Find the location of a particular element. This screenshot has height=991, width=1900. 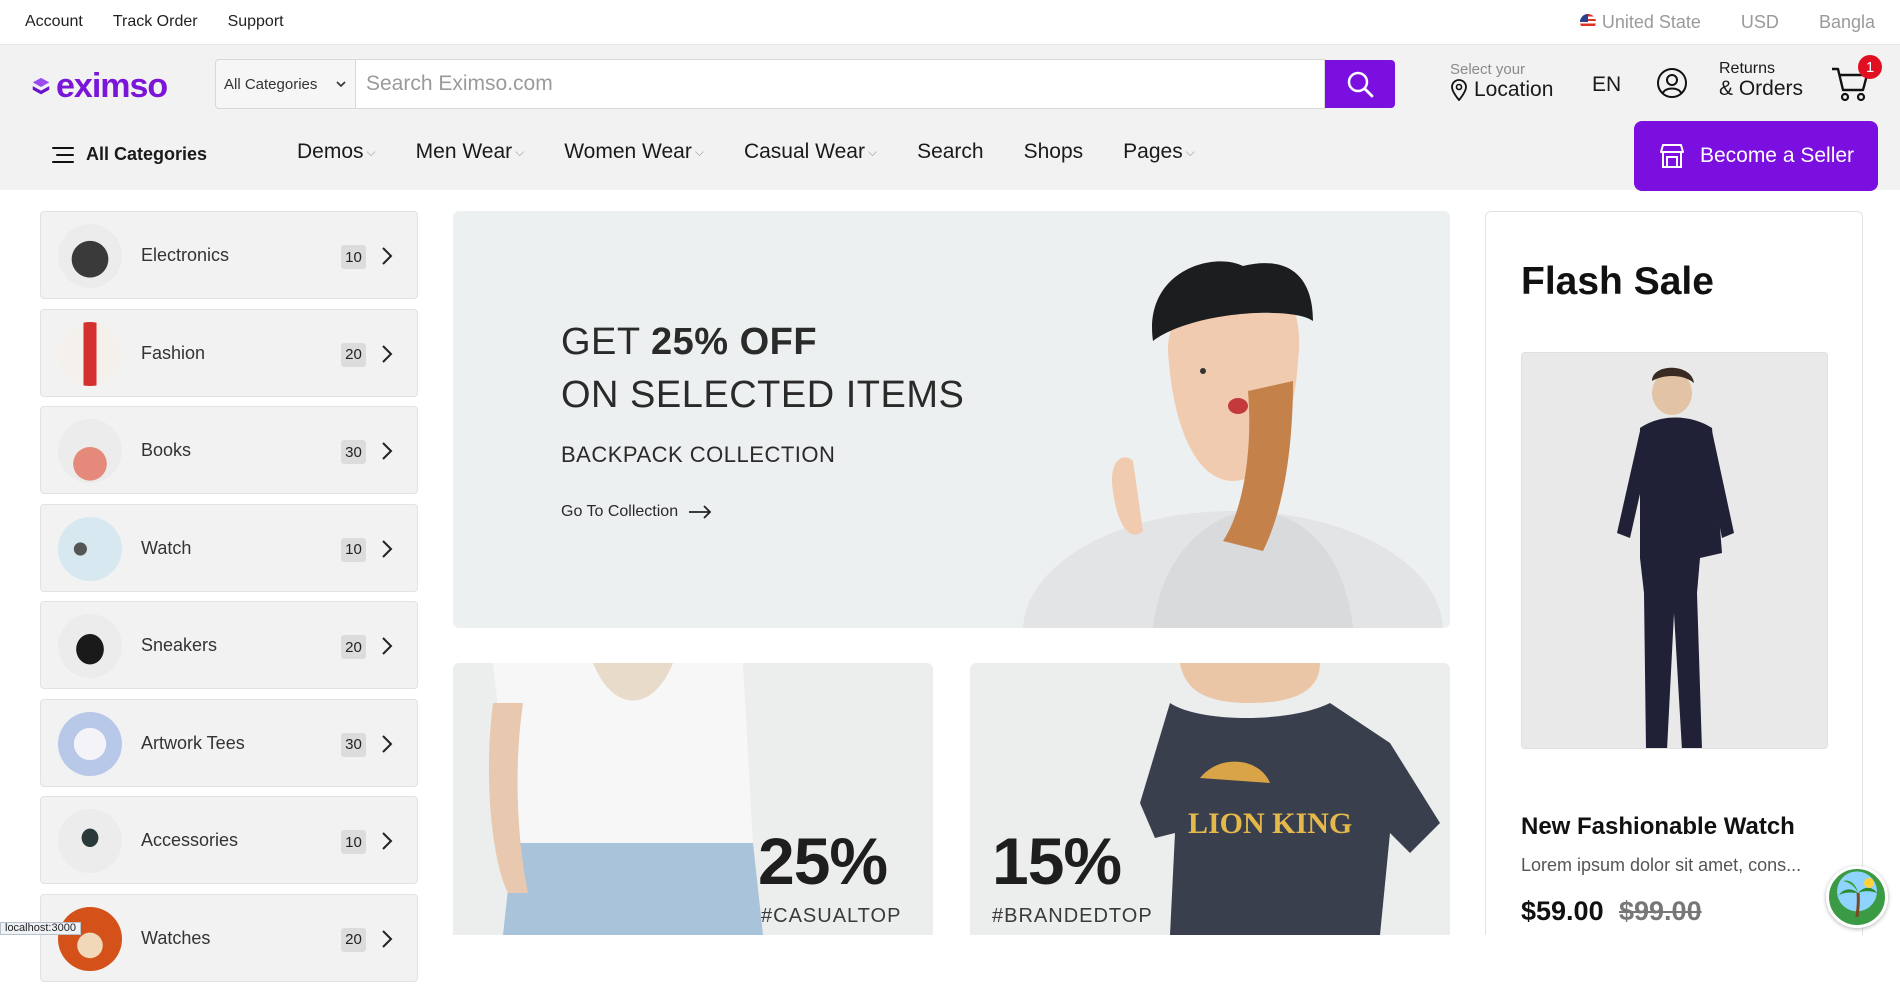

account-link: Account is located at coordinates (54, 22).